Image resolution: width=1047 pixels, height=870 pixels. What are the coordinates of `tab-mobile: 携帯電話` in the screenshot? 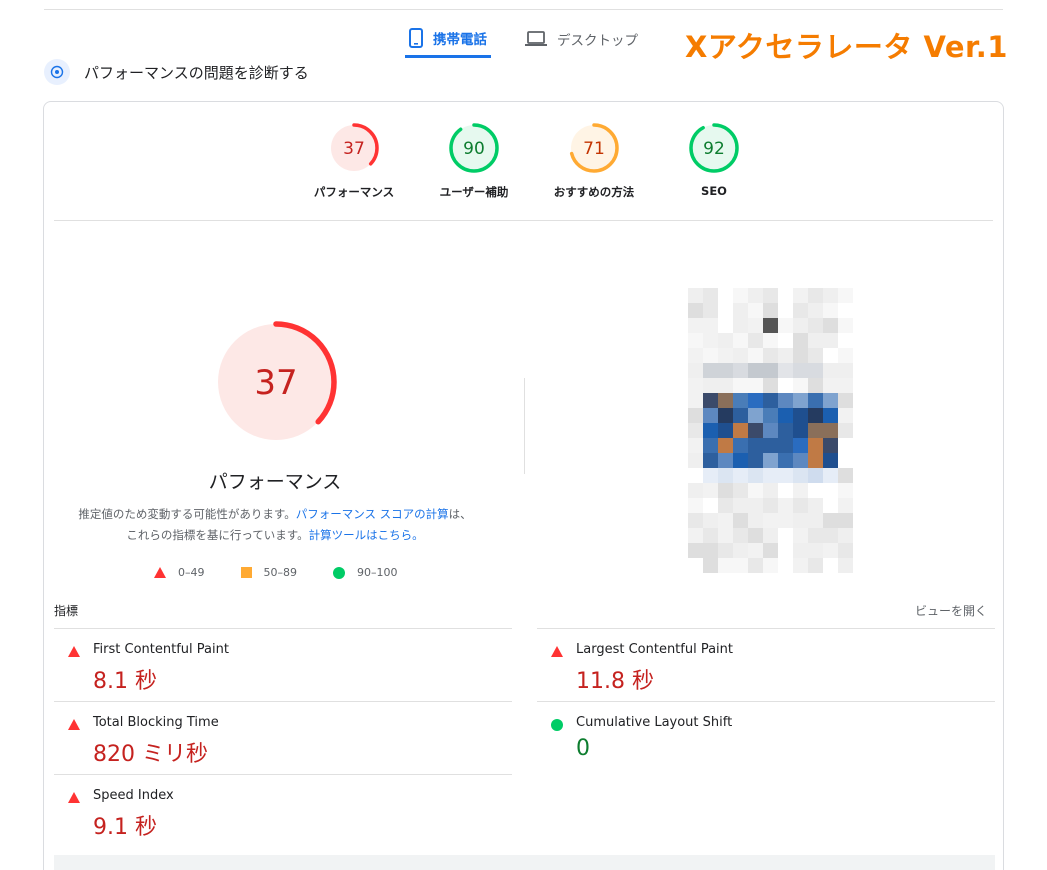 It's located at (448, 39).